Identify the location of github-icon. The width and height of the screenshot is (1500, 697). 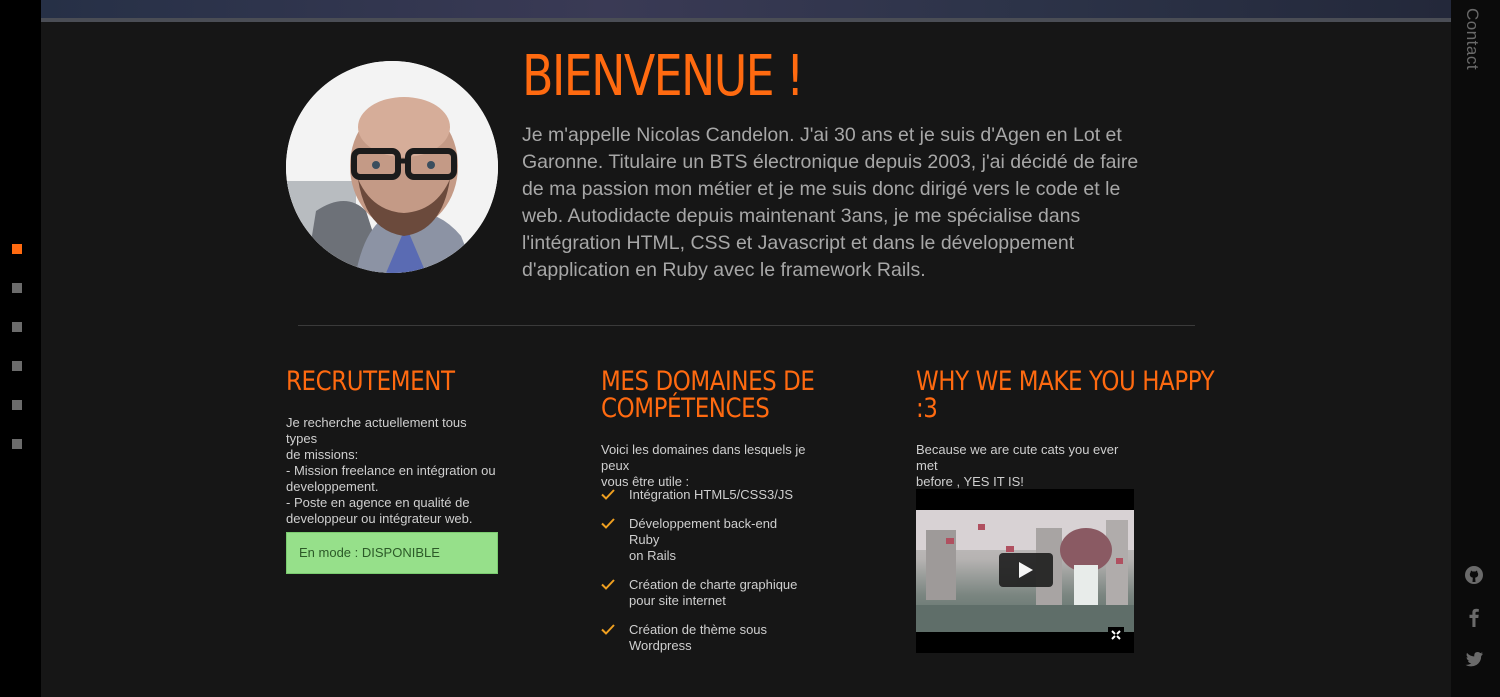
(1474, 575).